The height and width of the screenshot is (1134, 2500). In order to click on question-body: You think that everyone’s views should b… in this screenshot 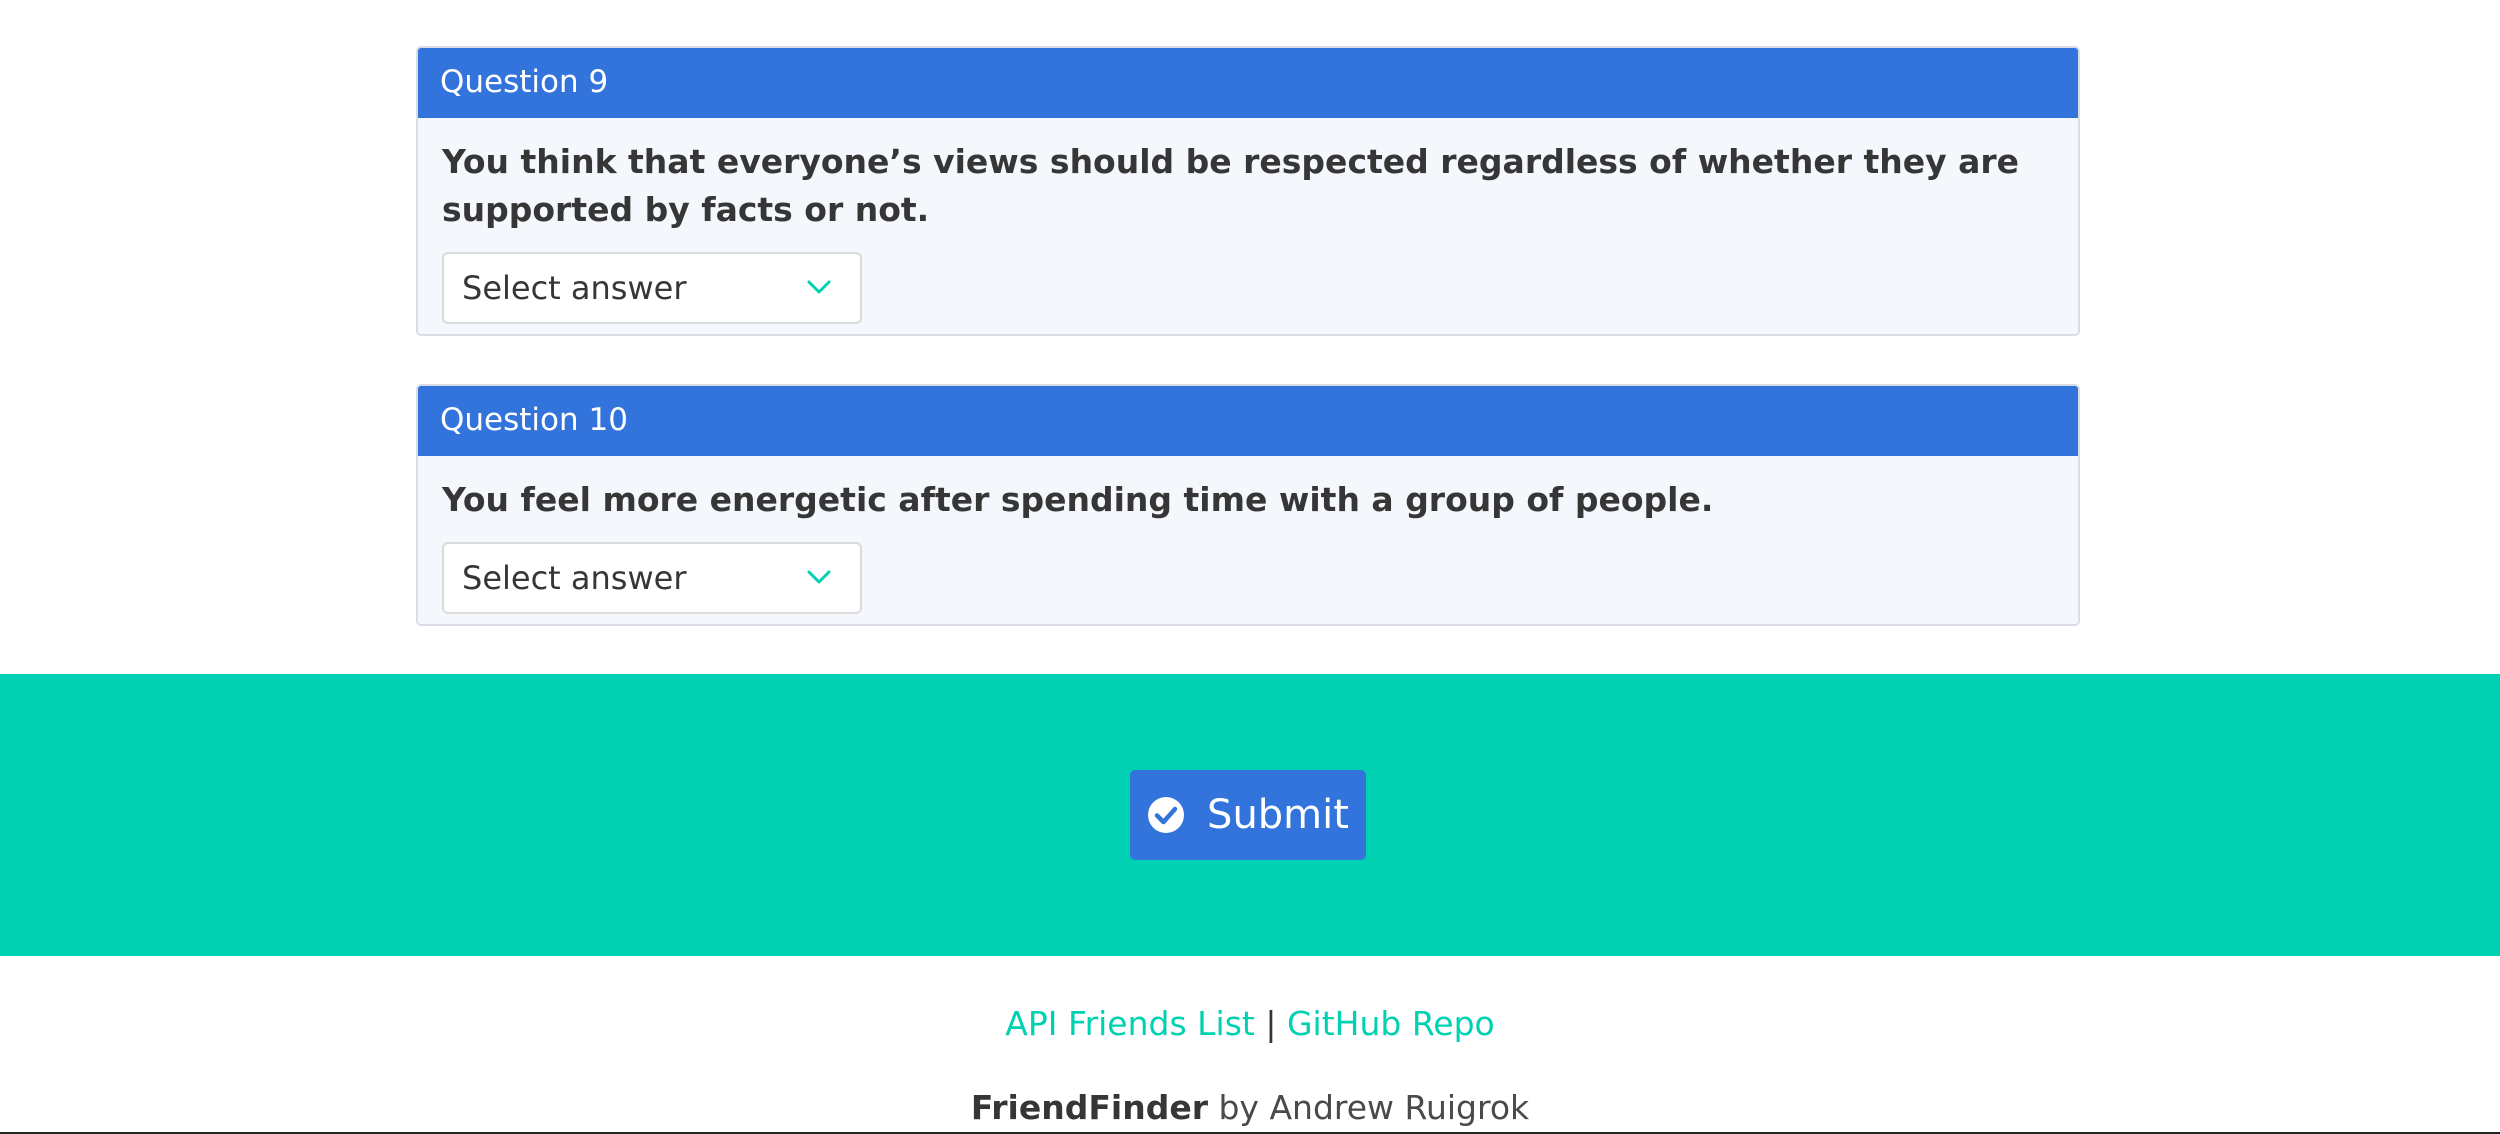, I will do `click(1248, 221)`.